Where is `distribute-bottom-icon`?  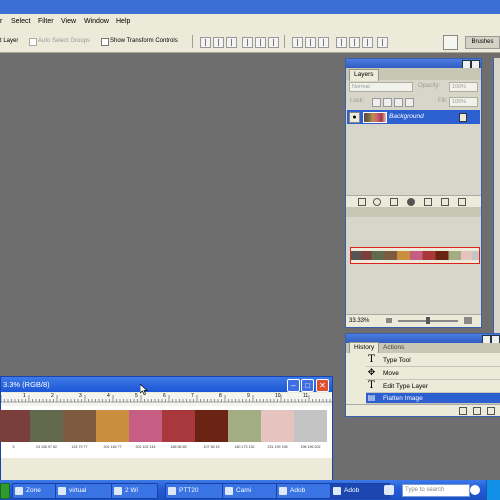 distribute-bottom-icon is located at coordinates (323, 42).